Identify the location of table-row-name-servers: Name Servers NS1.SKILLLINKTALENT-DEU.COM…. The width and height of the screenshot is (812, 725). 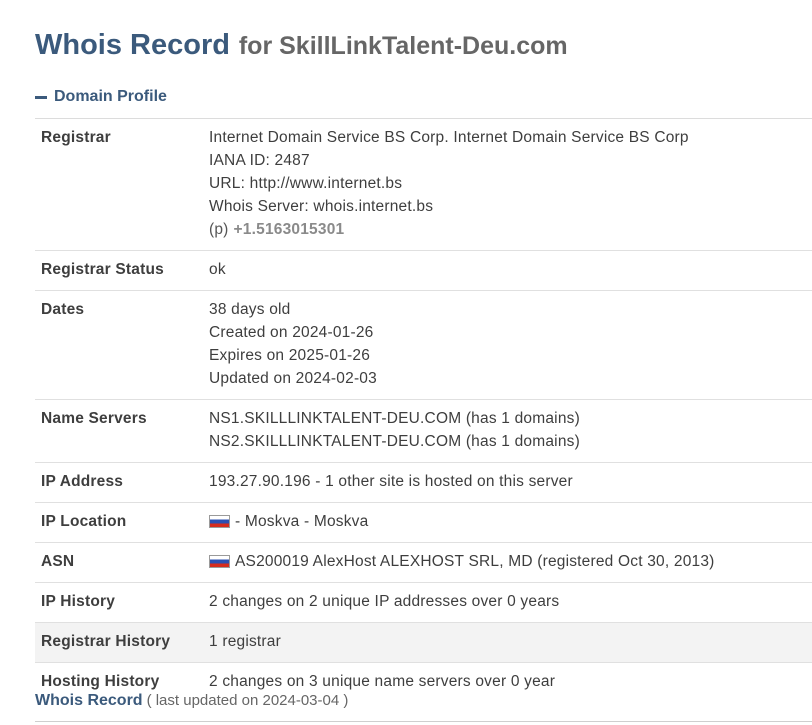
(423, 431).